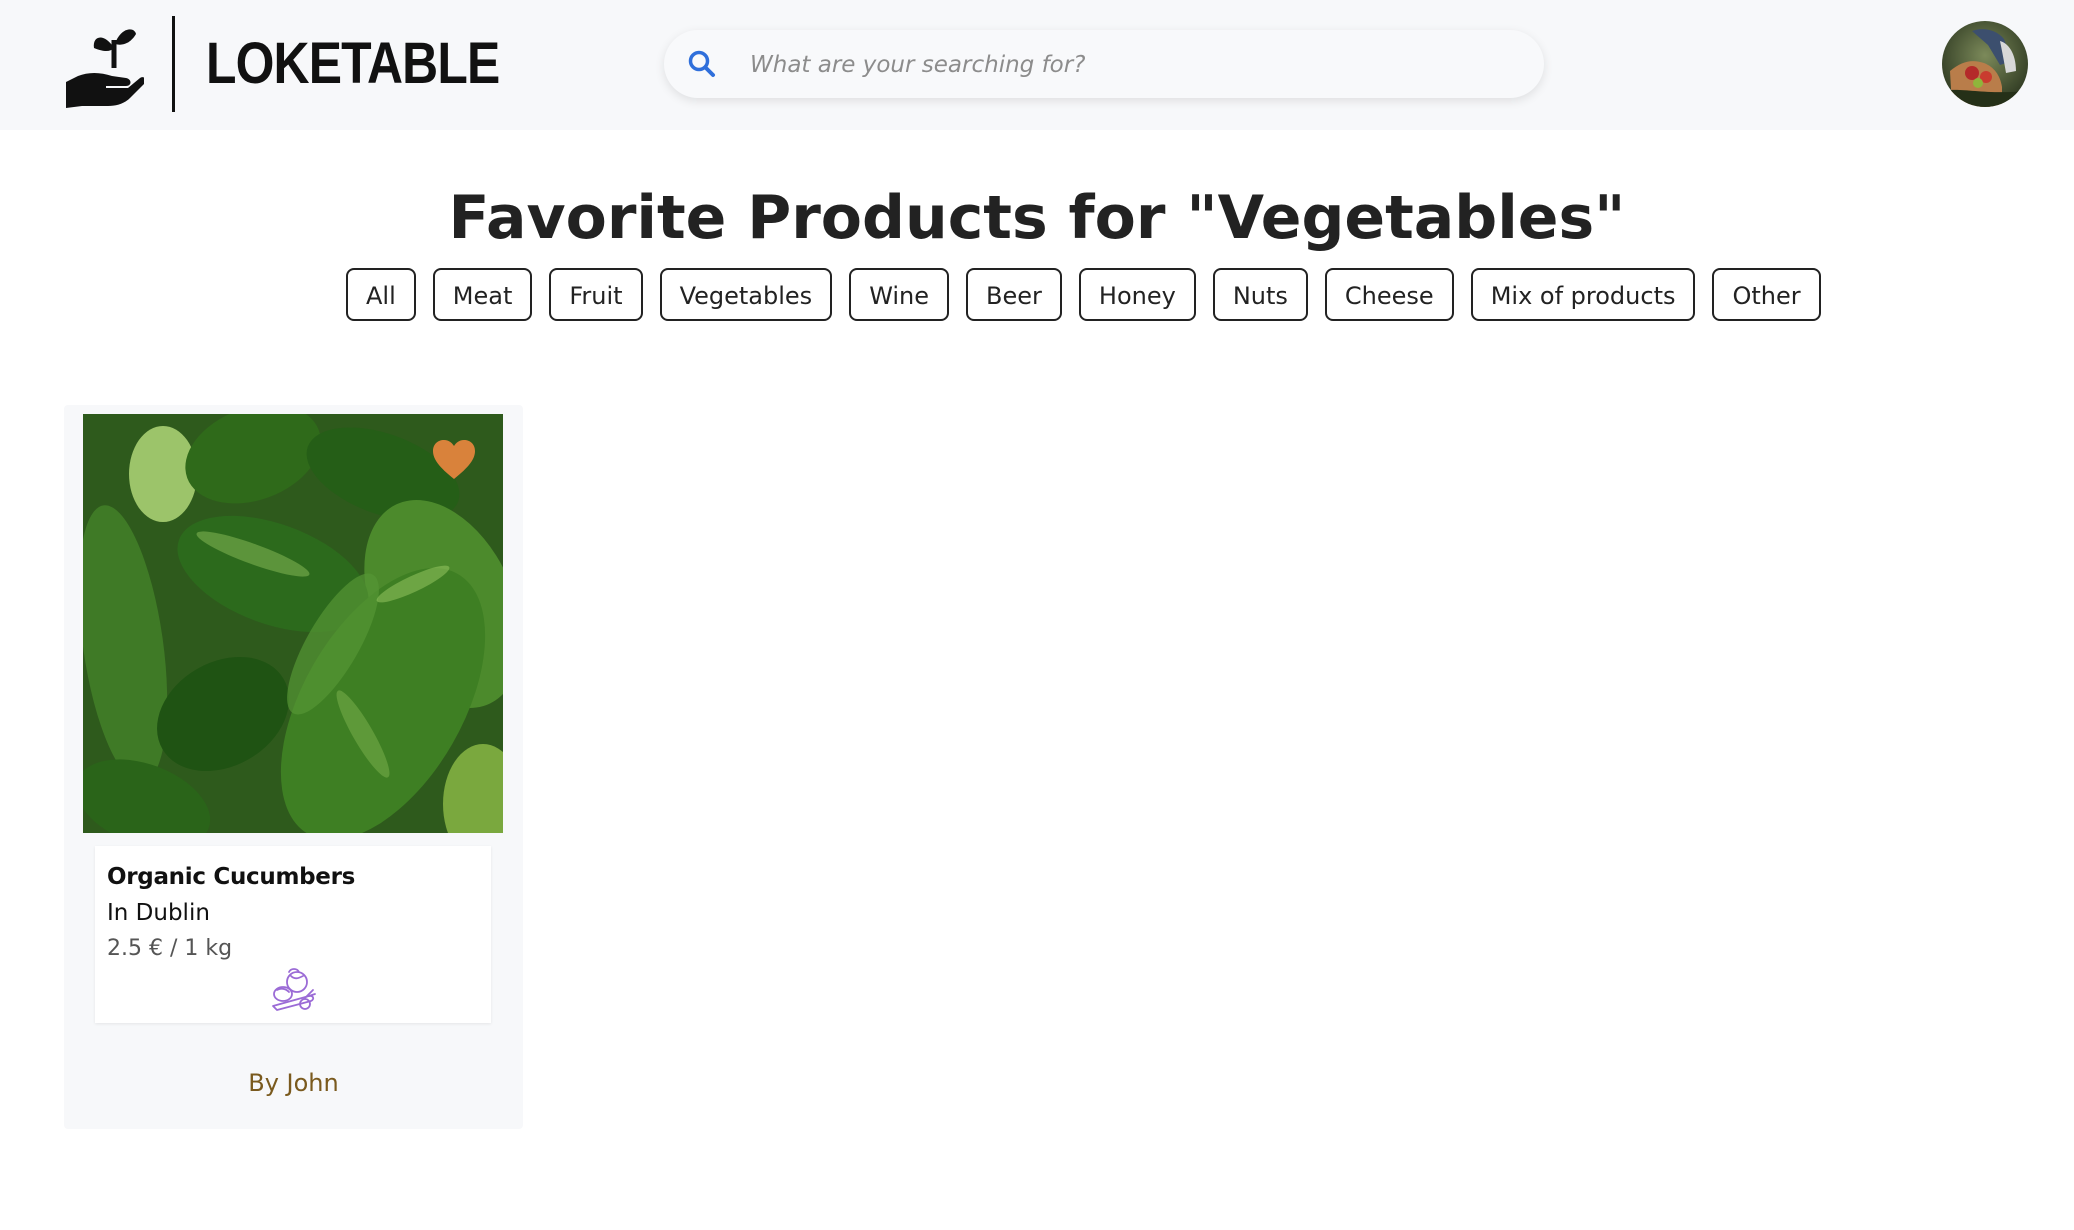 This screenshot has height=1230, width=2074. What do you see at coordinates (746, 294) in the screenshot?
I see `filter-vegetables-button: Vegetables` at bounding box center [746, 294].